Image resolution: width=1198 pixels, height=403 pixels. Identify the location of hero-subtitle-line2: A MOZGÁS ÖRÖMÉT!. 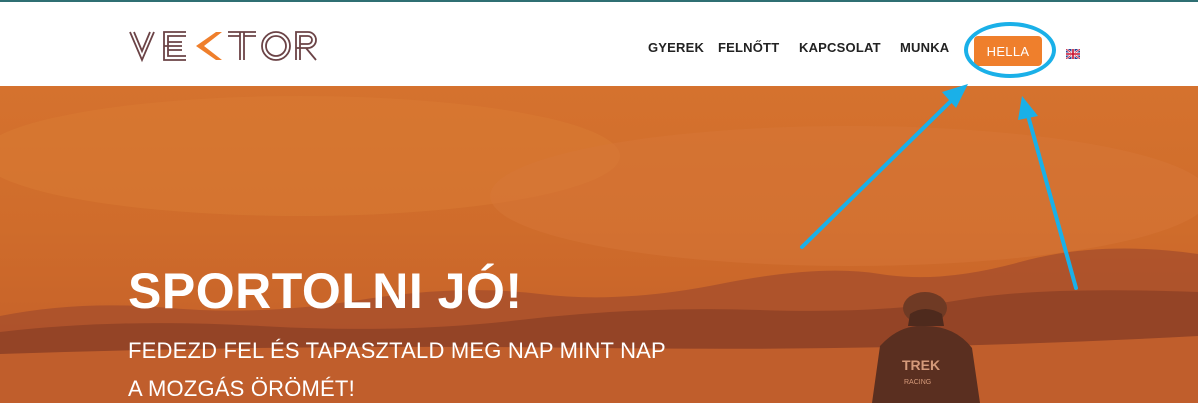
(241, 388).